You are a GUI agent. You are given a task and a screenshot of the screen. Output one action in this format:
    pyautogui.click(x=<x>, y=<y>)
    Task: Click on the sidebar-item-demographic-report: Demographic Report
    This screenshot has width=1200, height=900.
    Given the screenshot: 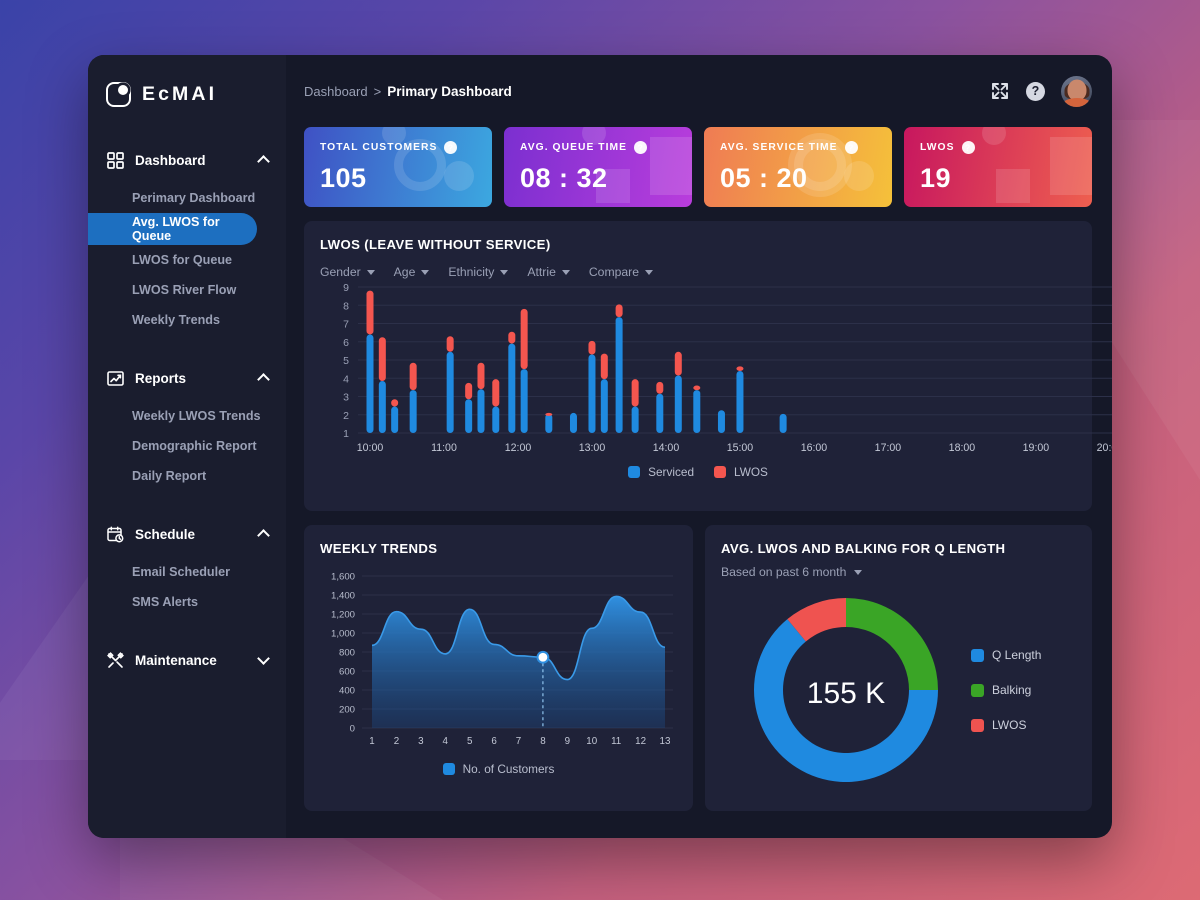 What is the action you would take?
    pyautogui.click(x=187, y=446)
    